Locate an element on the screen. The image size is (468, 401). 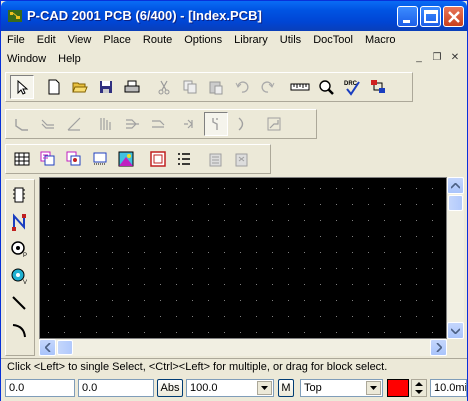
measure-button is located at coordinates (300, 87).